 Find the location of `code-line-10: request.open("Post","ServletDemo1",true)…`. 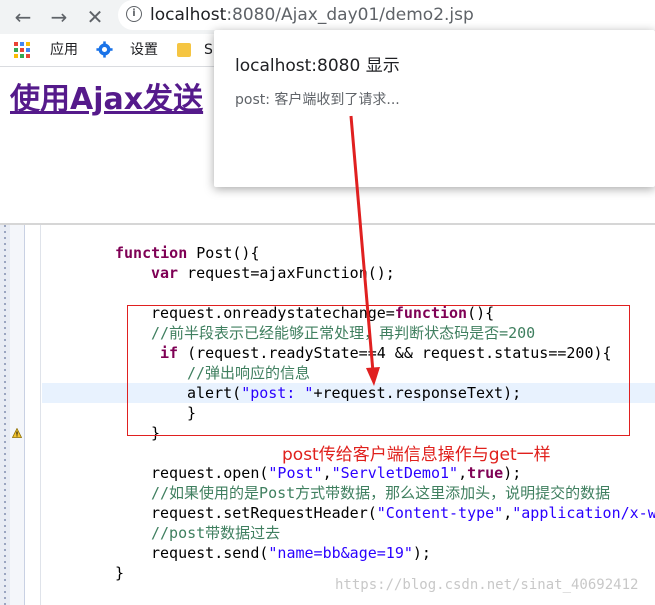

code-line-10: request.open("Post","ServletDemo1",true)… is located at coordinates (336, 473).